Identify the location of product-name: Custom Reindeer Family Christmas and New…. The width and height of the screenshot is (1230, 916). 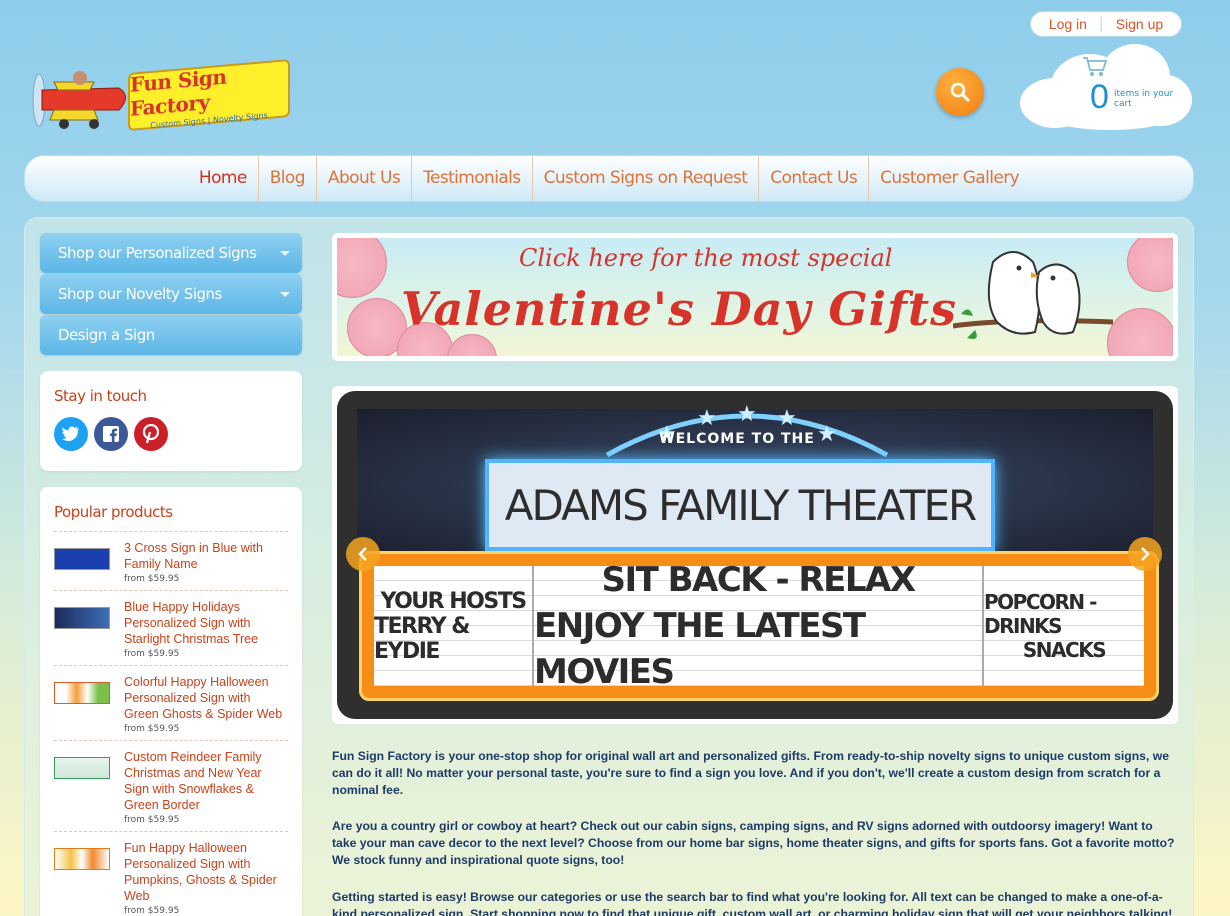
(193, 781).